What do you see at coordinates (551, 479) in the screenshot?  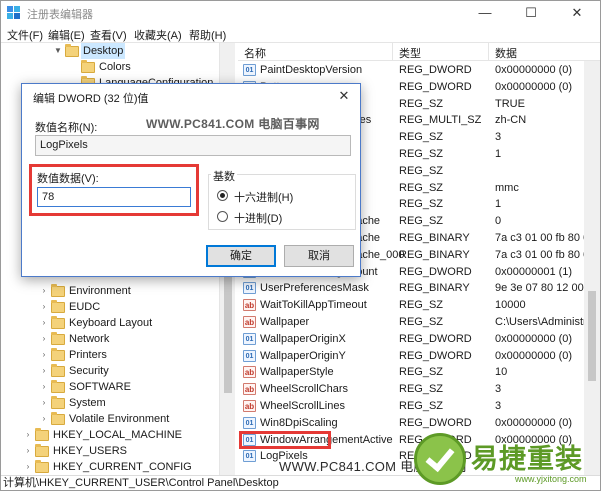 I see `brand-url: www.yjxitong.com` at bounding box center [551, 479].